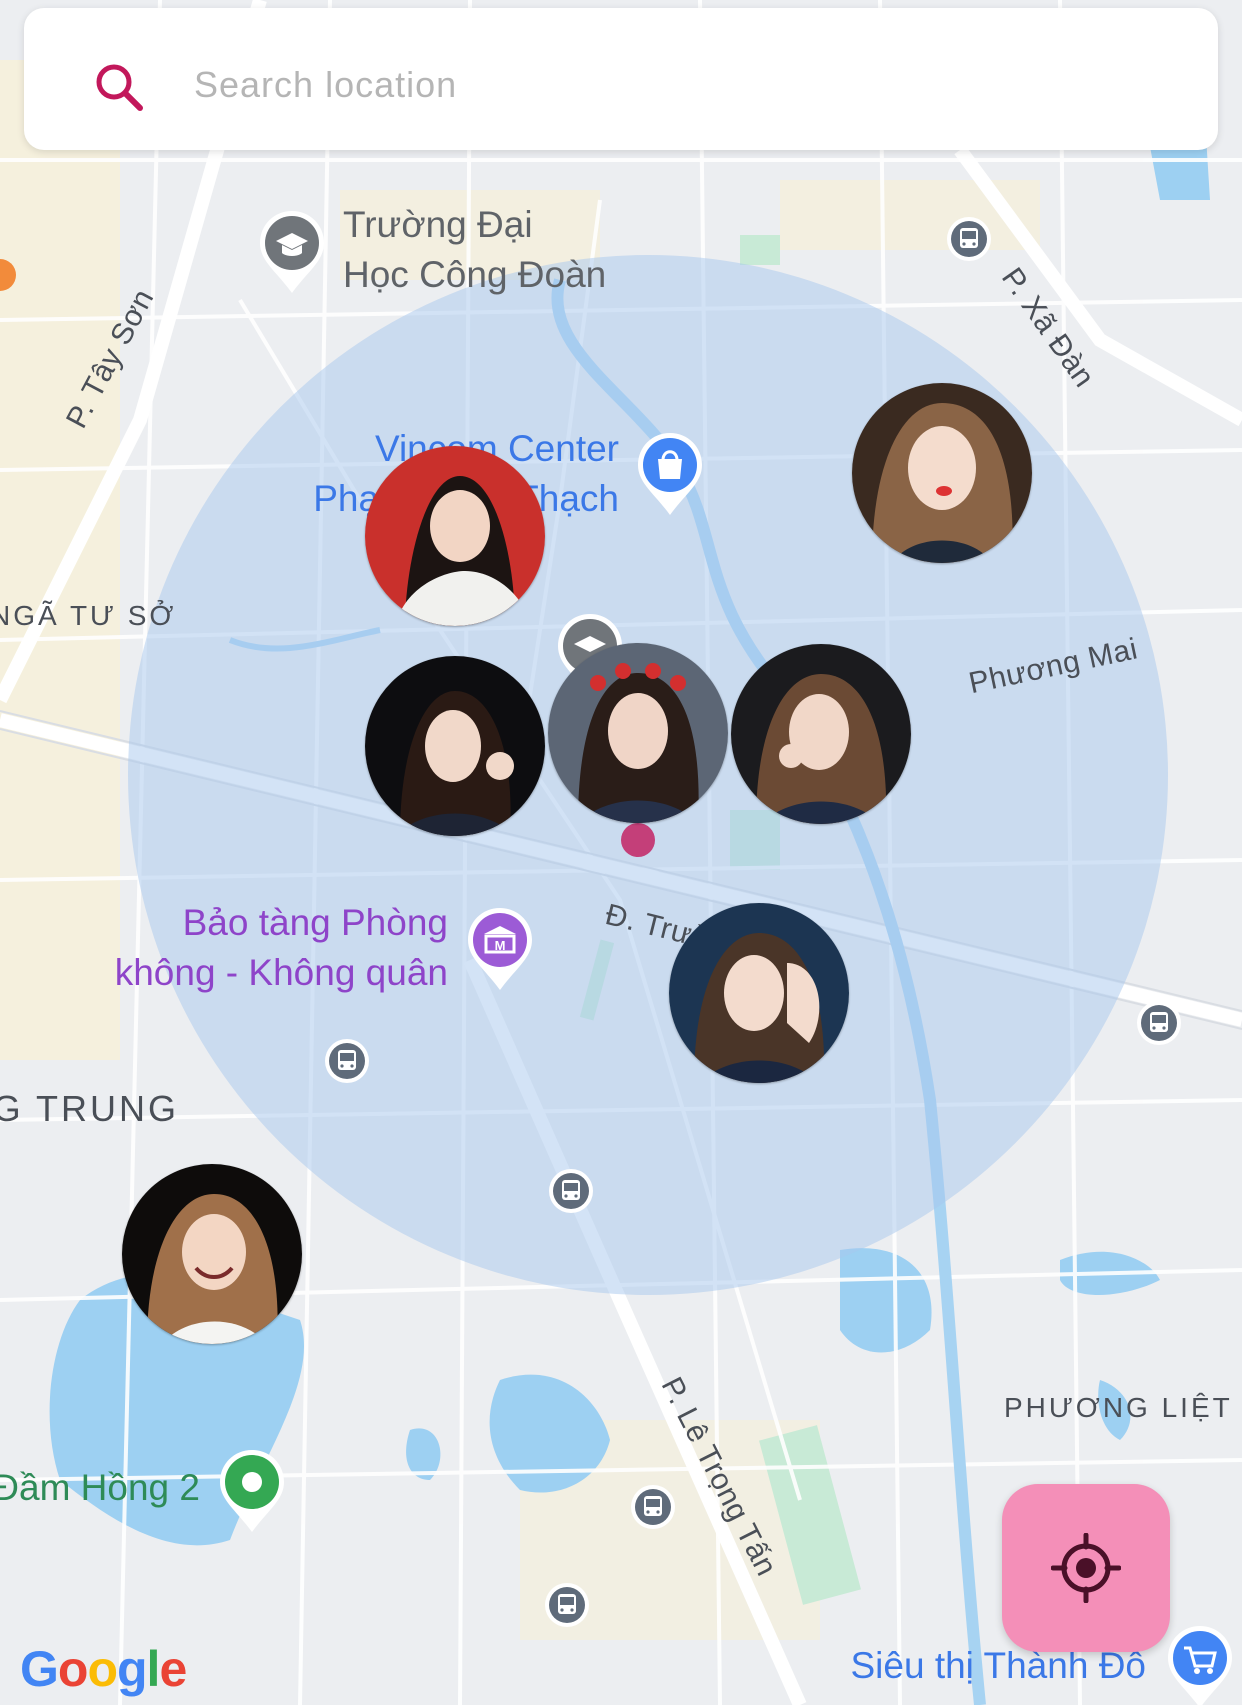 This screenshot has height=1705, width=1242. Describe the element at coordinates (474, 250) in the screenshot. I see `poi-label-truong-dai-hoc: Trường Đại Học Công Đoàn` at that location.